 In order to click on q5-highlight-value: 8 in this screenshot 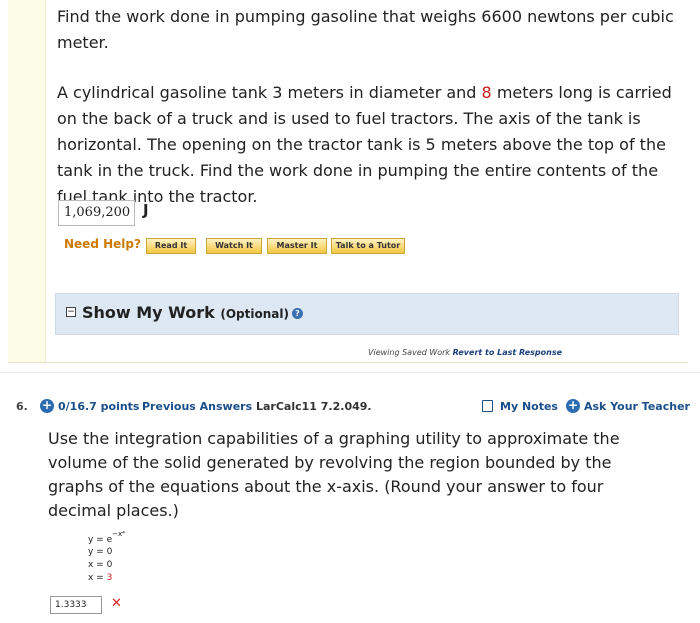, I will do `click(486, 92)`.